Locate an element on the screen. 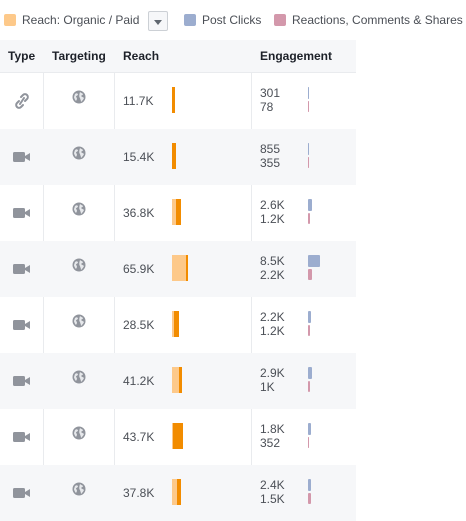  header-reach: Reach is located at coordinates (141, 56).